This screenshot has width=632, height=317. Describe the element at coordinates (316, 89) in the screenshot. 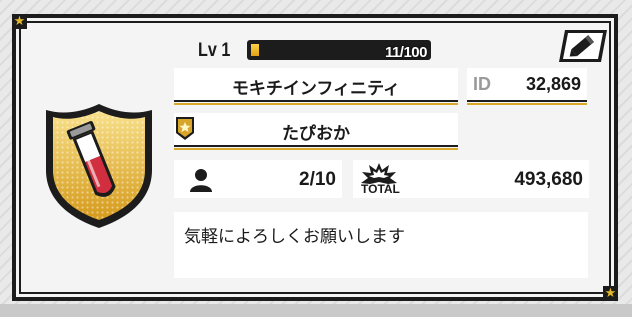

I see `player-name: モキチインフィニティ` at that location.